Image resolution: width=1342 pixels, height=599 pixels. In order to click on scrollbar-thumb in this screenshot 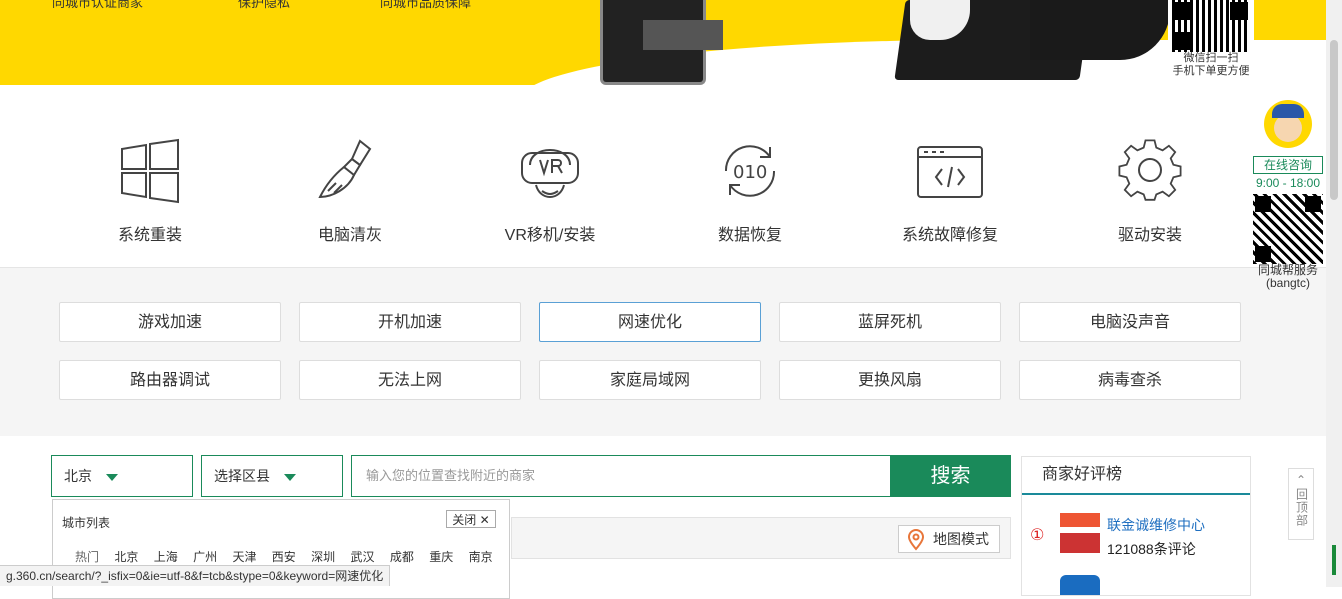, I will do `click(1334, 120)`.